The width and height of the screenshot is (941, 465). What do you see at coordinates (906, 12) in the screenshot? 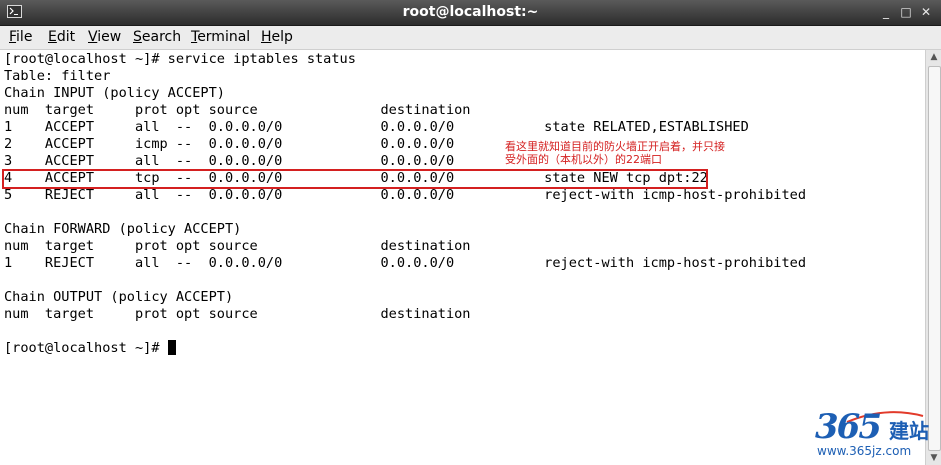
I see `maximize-button: □` at bounding box center [906, 12].